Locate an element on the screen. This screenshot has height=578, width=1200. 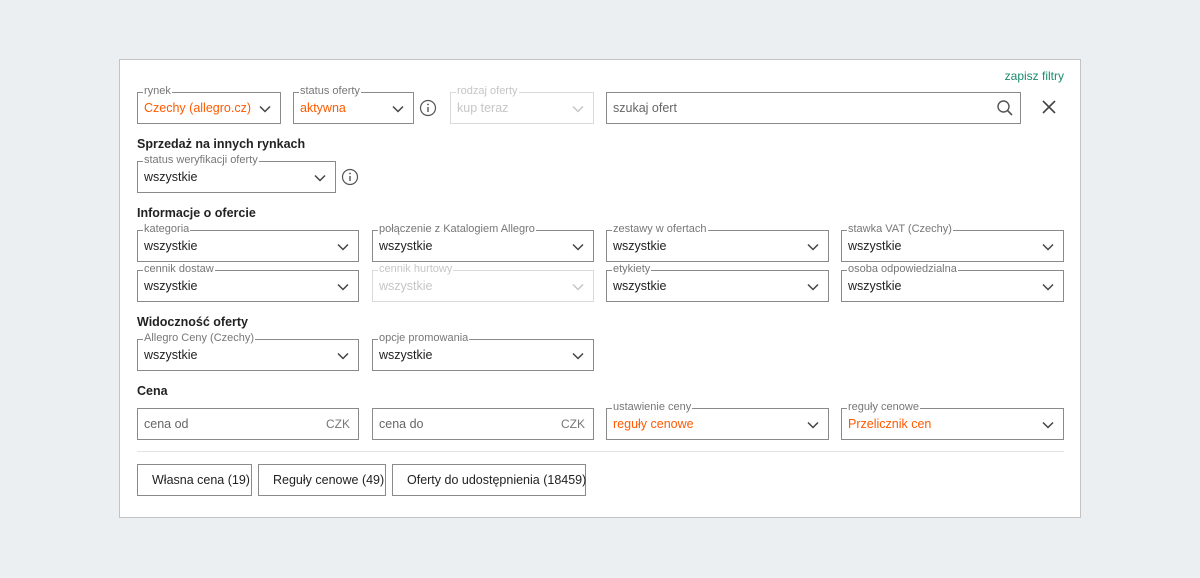
bundles-value: wszystkie is located at coordinates (640, 246).